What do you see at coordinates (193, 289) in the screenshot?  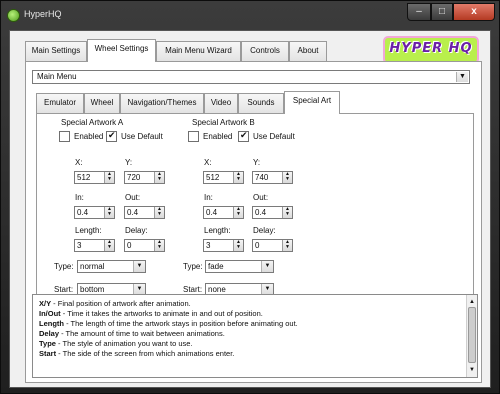 I see `artwork-b-start-label: Start:` at bounding box center [193, 289].